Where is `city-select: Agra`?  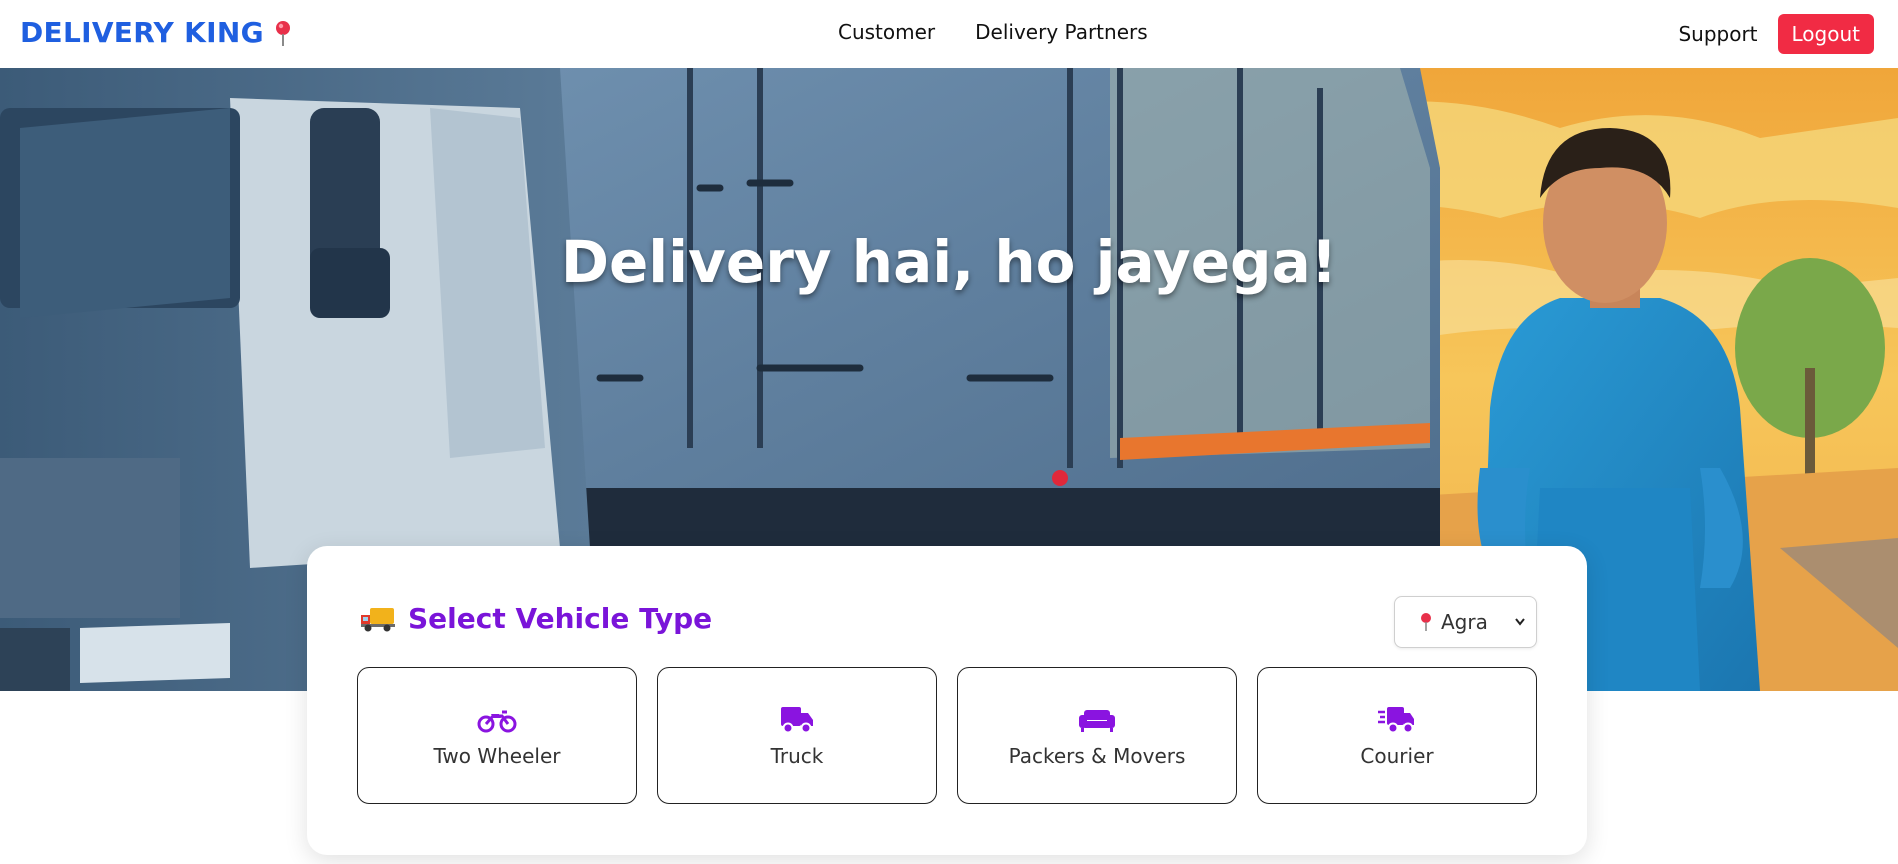
city-select: Agra is located at coordinates (1465, 622).